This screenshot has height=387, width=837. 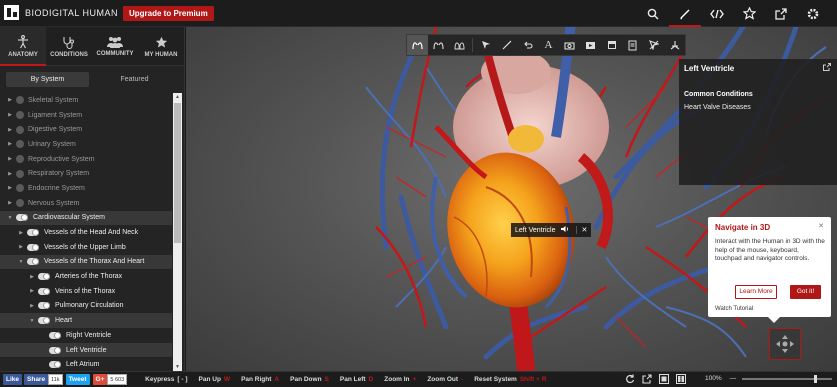 What do you see at coordinates (177, 367) in the screenshot?
I see `scroll-down-icon: ▼` at bounding box center [177, 367].